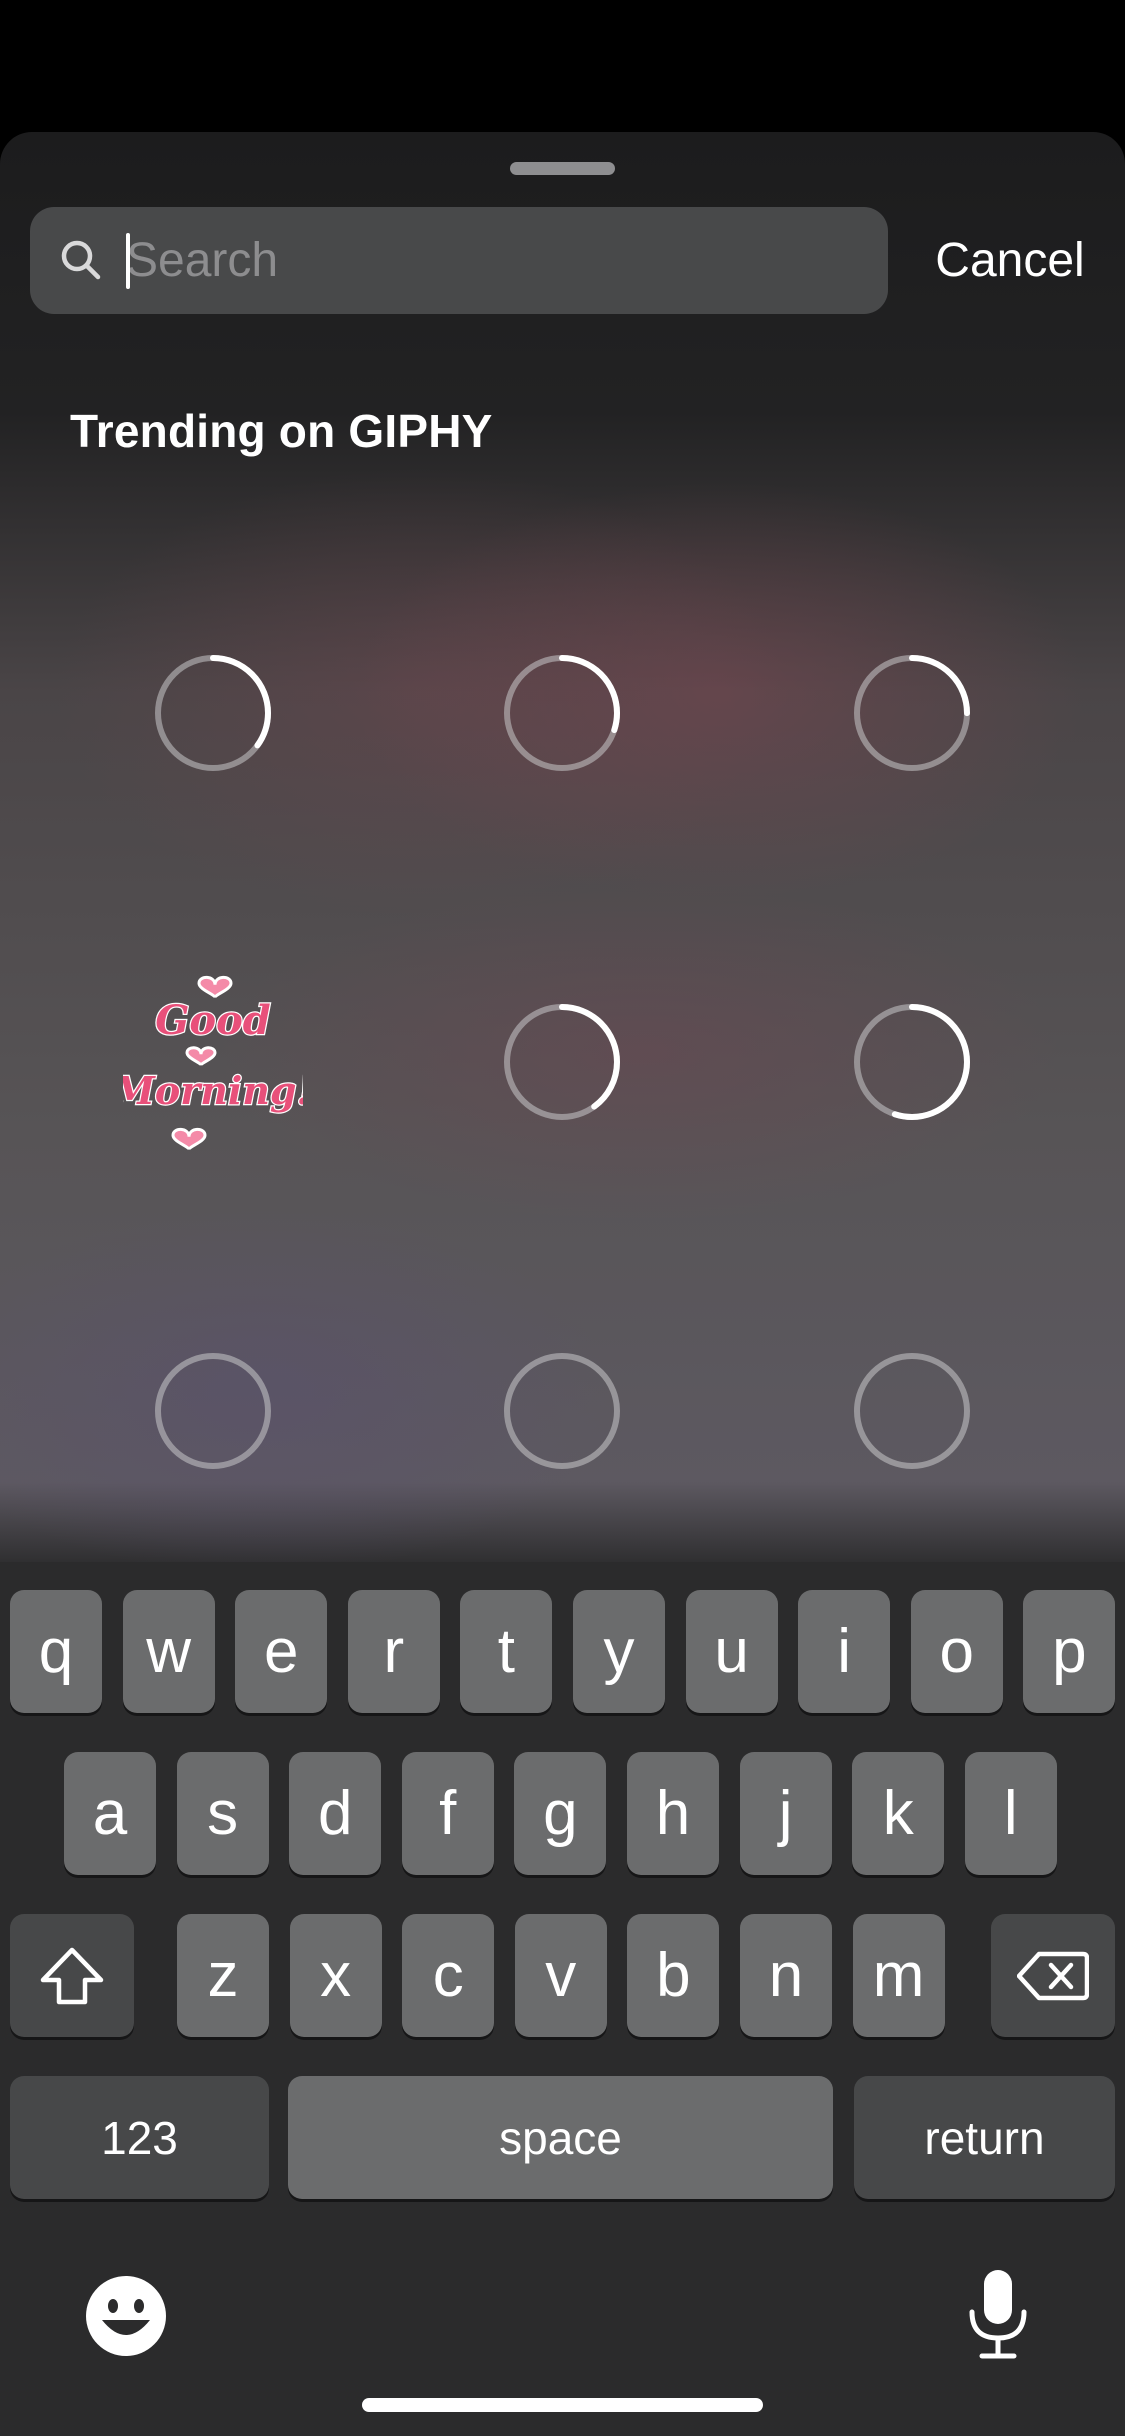  What do you see at coordinates (168, 1651) in the screenshot?
I see `key-w: w` at bounding box center [168, 1651].